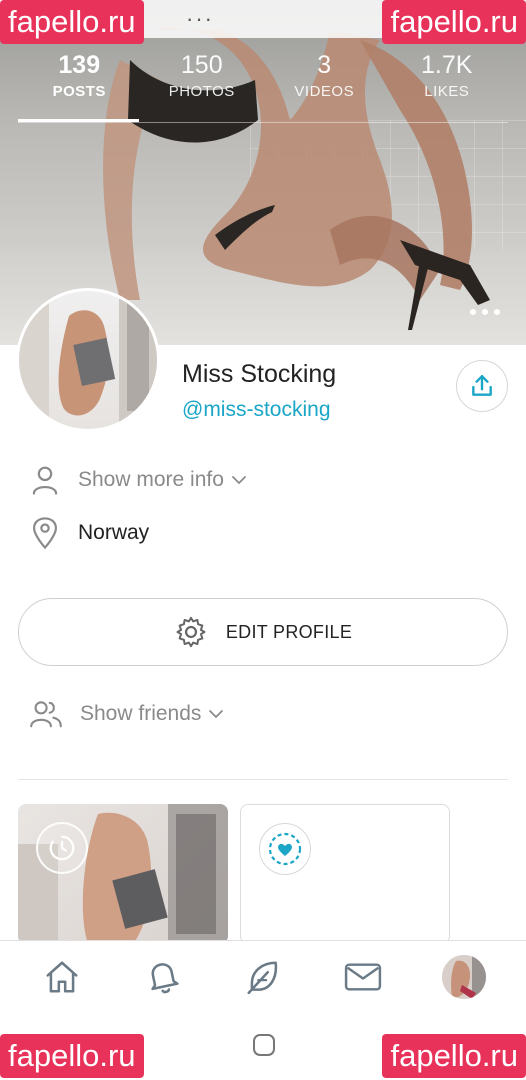 This screenshot has width=526, height=1080. I want to click on show-friends-label: Show friends, so click(141, 713).